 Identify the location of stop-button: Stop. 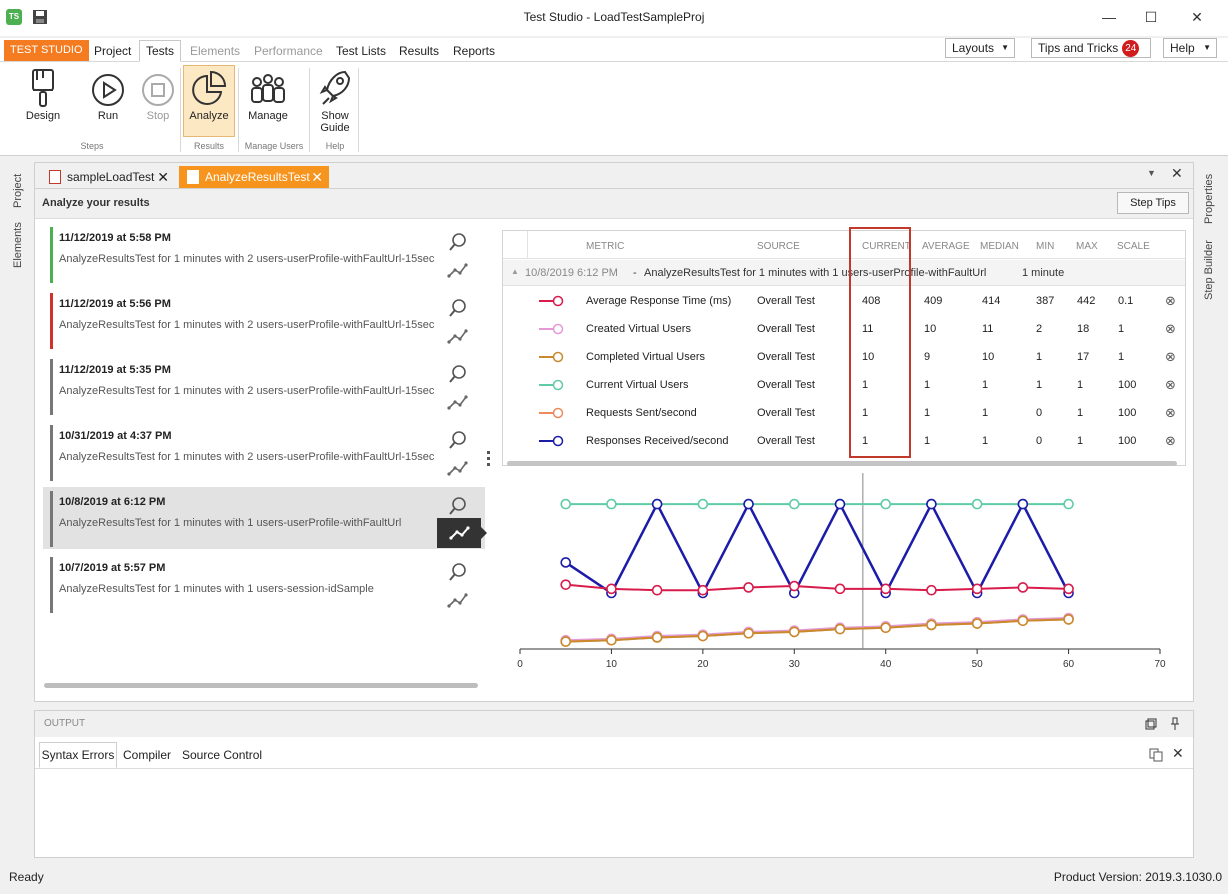
(158, 94).